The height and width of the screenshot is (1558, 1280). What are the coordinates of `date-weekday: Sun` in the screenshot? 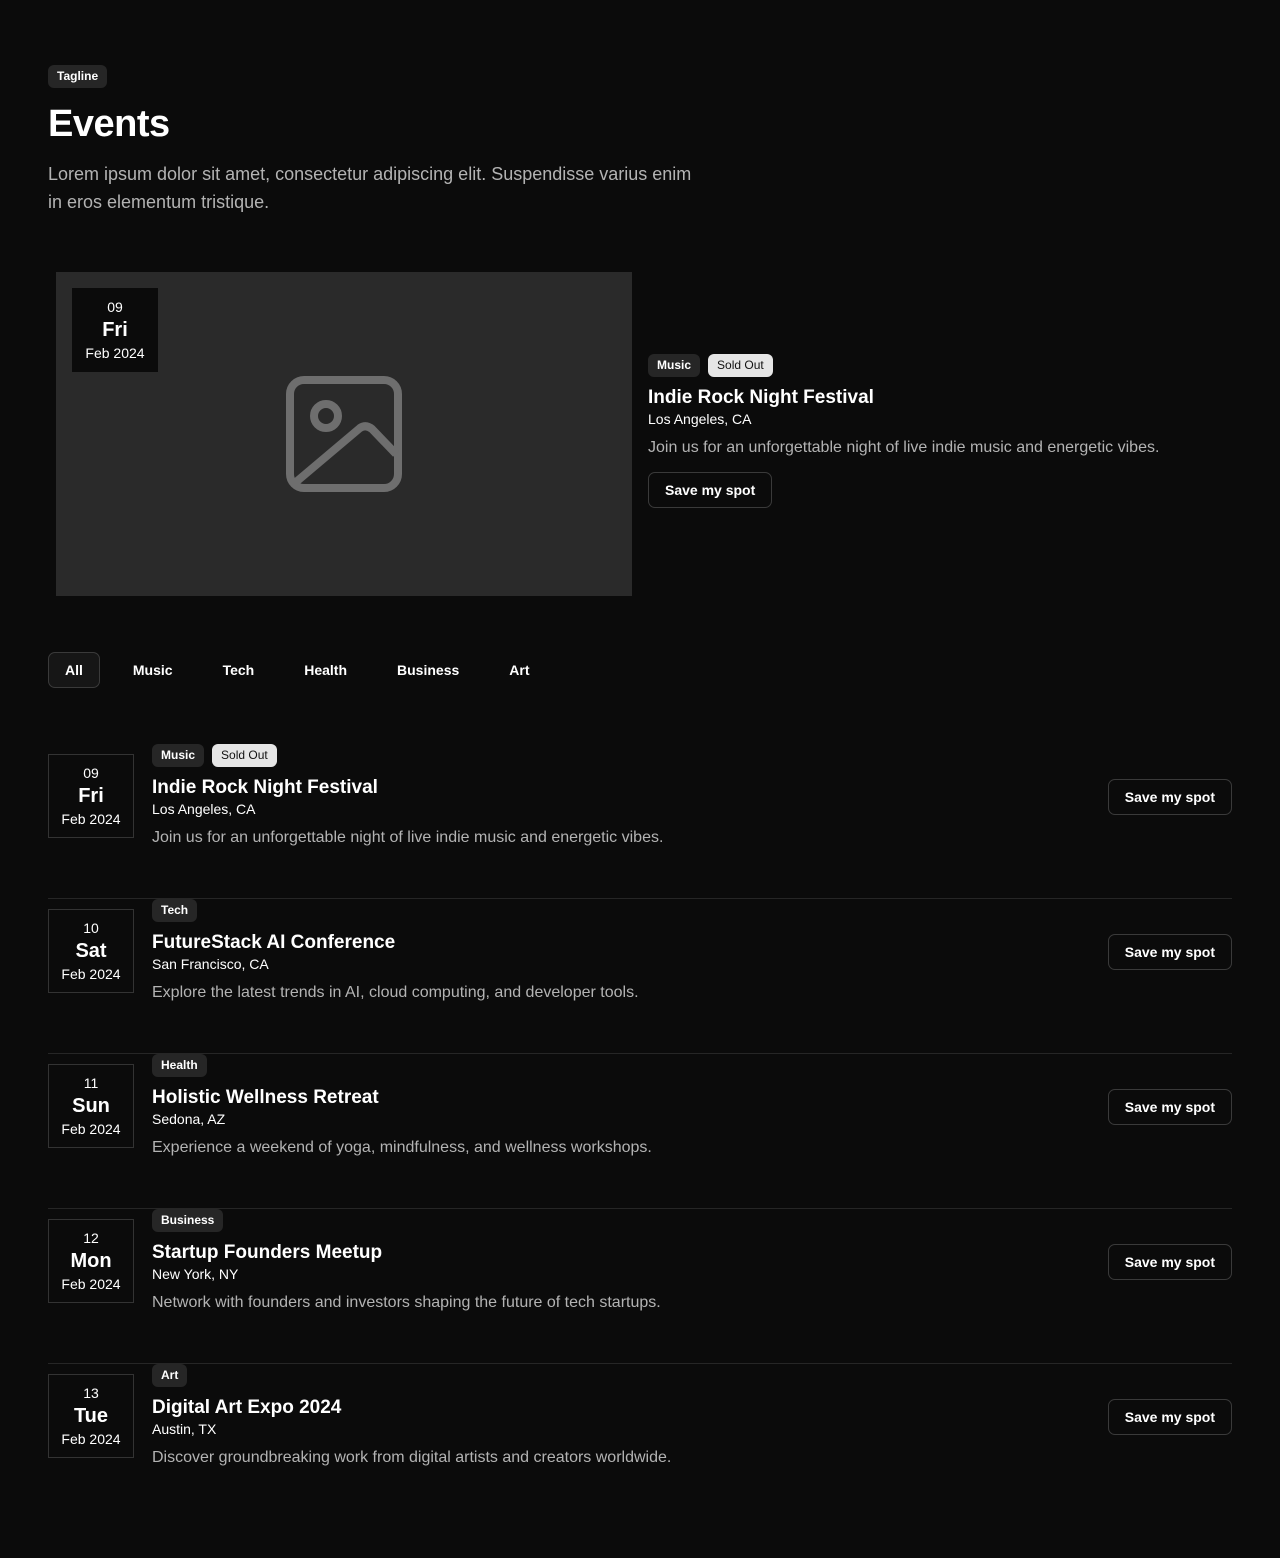 It's located at (91, 1106).